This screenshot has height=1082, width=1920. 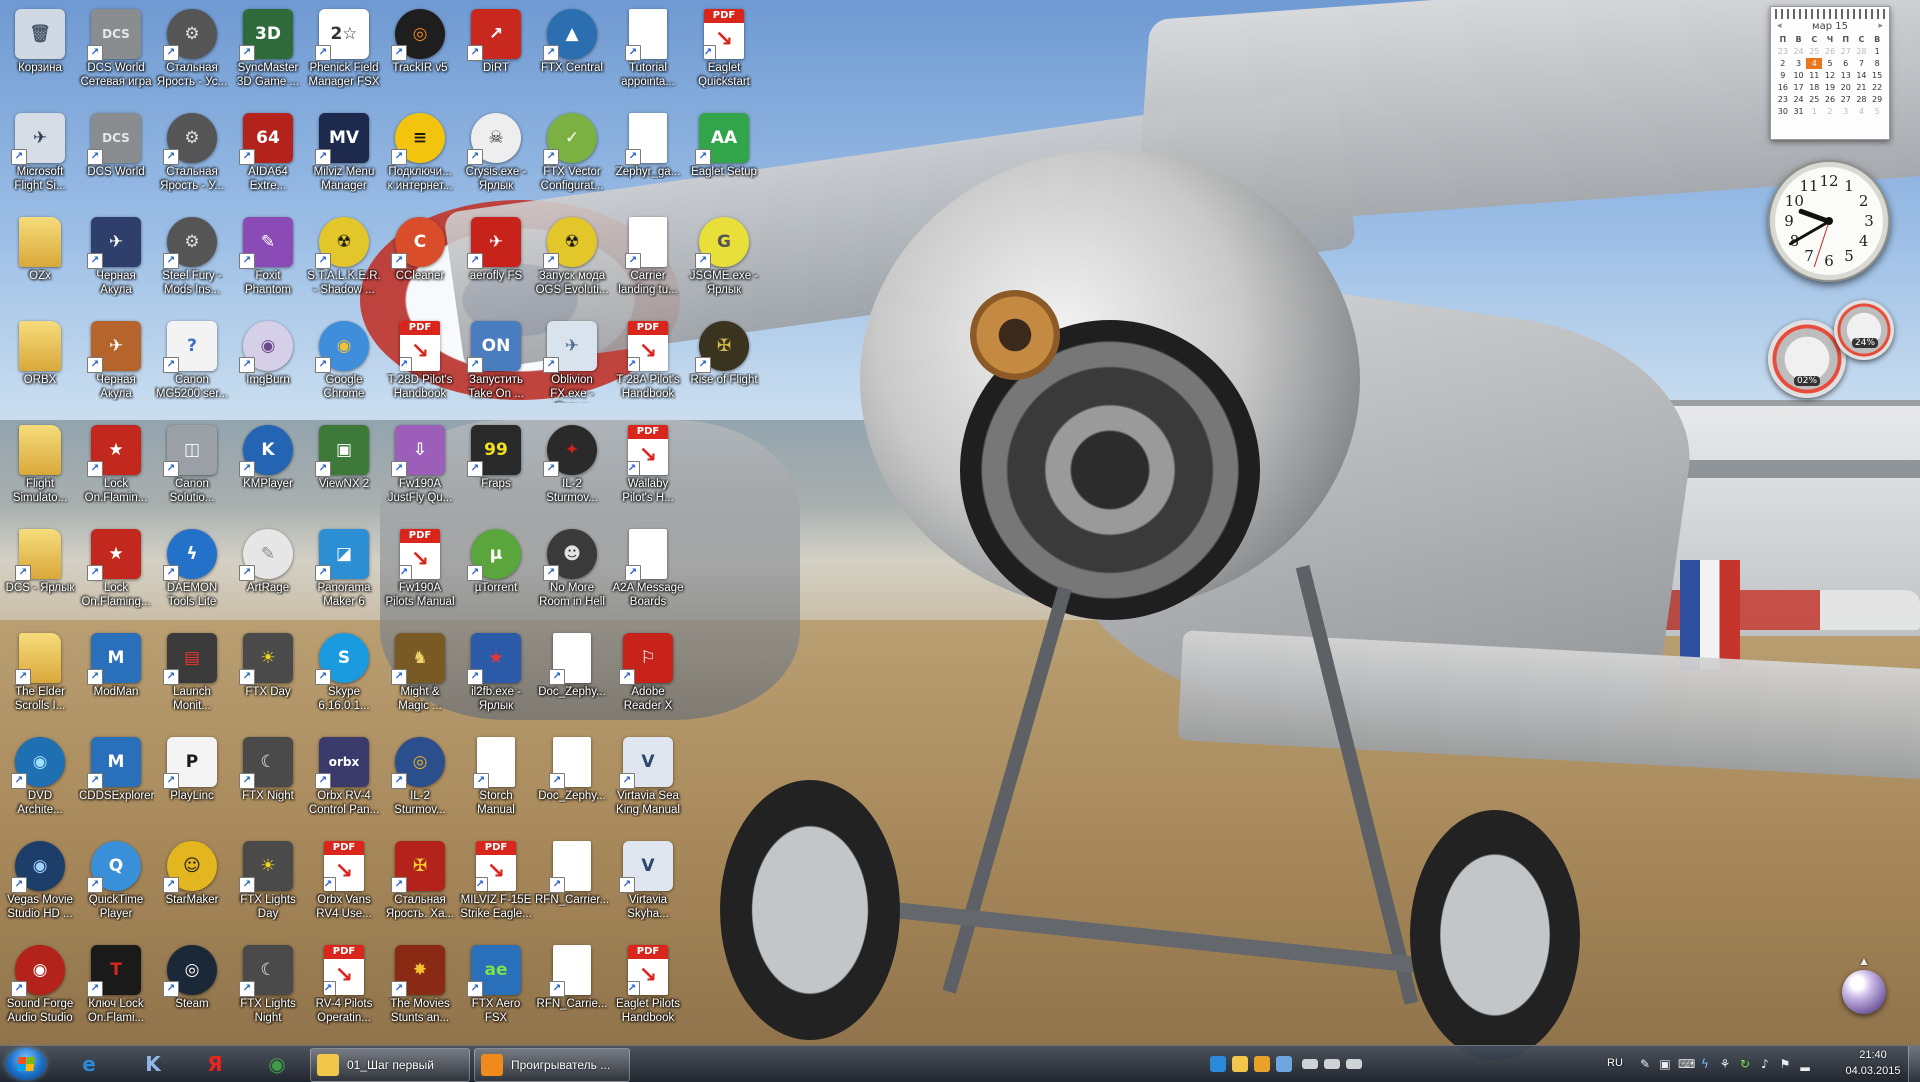 I want to click on desktop-icon: ◎ ↗ TrackIR v5, so click(x=420, y=52).